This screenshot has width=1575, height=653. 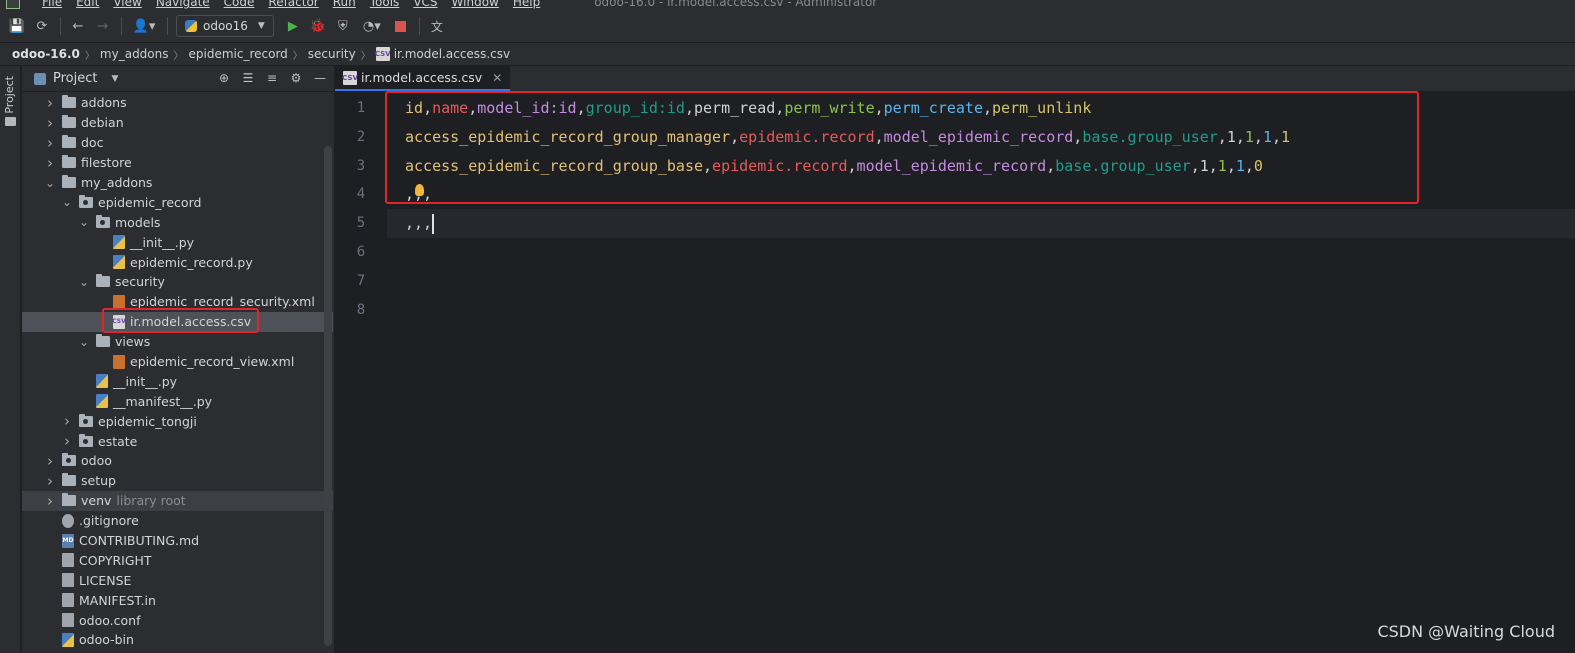 I want to click on translate-icon: 文, so click(x=437, y=26).